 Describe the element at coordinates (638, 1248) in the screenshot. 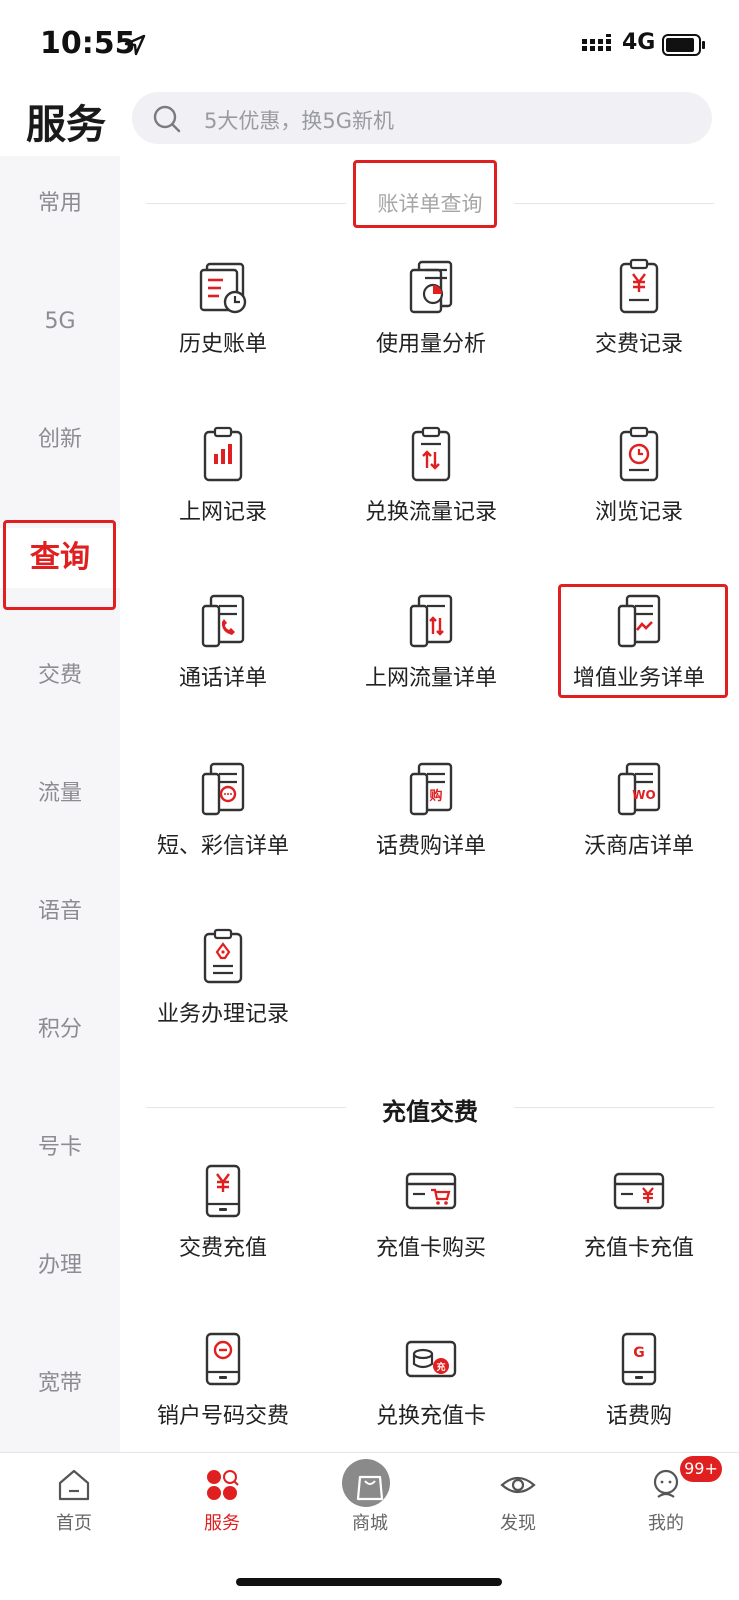

I see `service-item-label: 充值卡充值` at that location.